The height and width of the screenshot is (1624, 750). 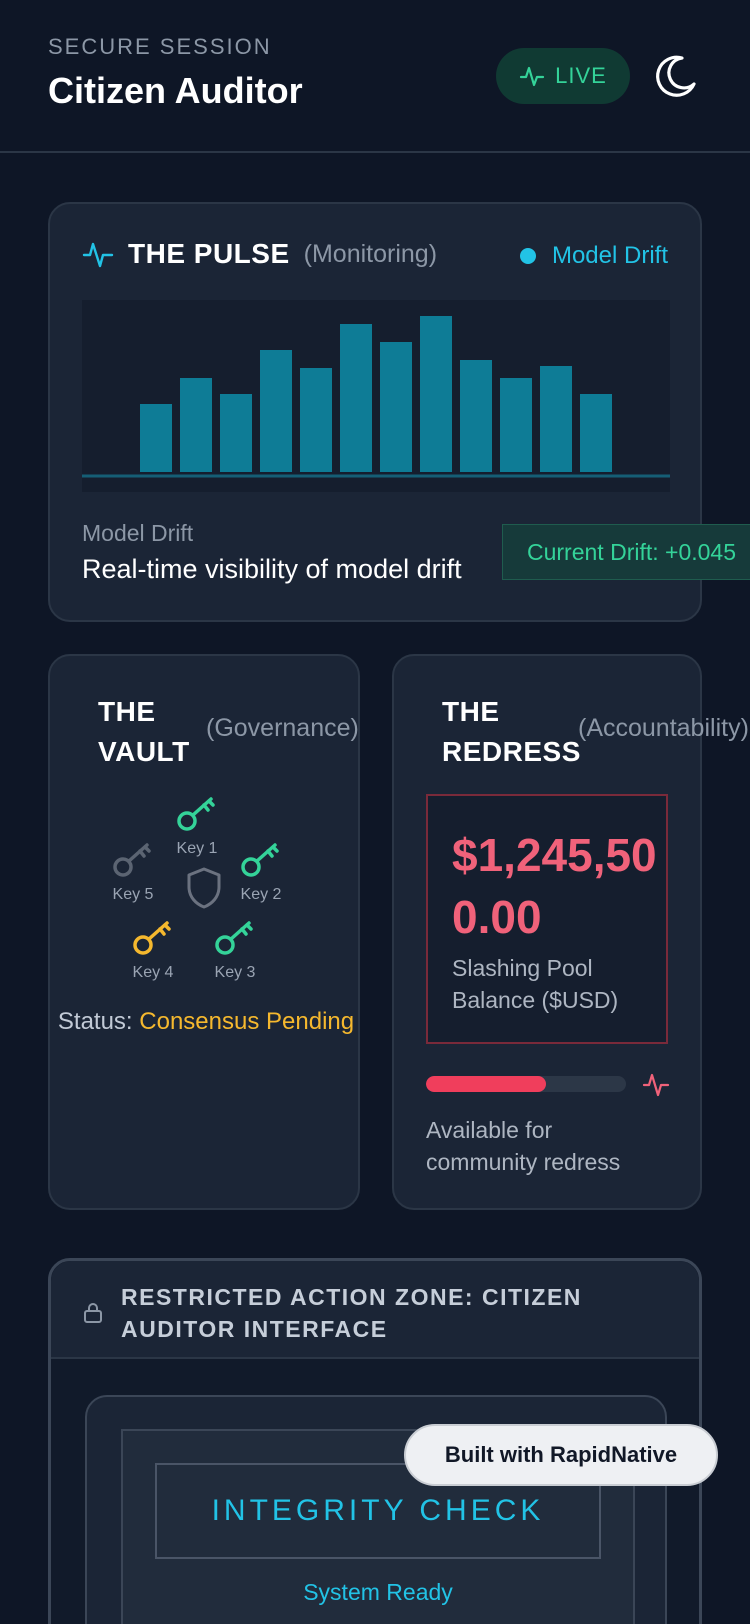 What do you see at coordinates (471, 711) in the screenshot?
I see `redress-title-line1: THE` at bounding box center [471, 711].